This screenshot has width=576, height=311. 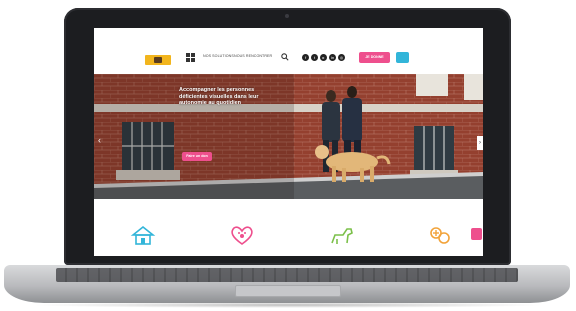 I want to click on trackpad, so click(x=288, y=291).